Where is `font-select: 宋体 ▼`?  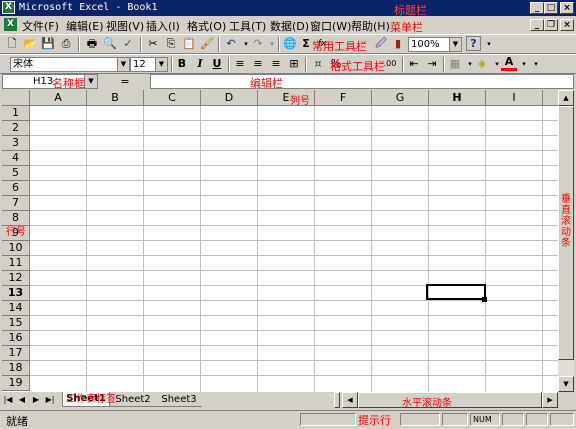 font-select: 宋体 ▼ is located at coordinates (70, 64).